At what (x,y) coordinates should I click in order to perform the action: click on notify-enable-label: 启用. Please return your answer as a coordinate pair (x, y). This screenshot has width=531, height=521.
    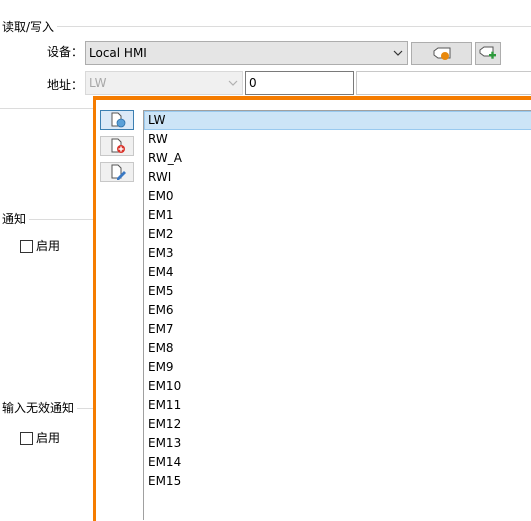
    Looking at the image, I should click on (48, 246).